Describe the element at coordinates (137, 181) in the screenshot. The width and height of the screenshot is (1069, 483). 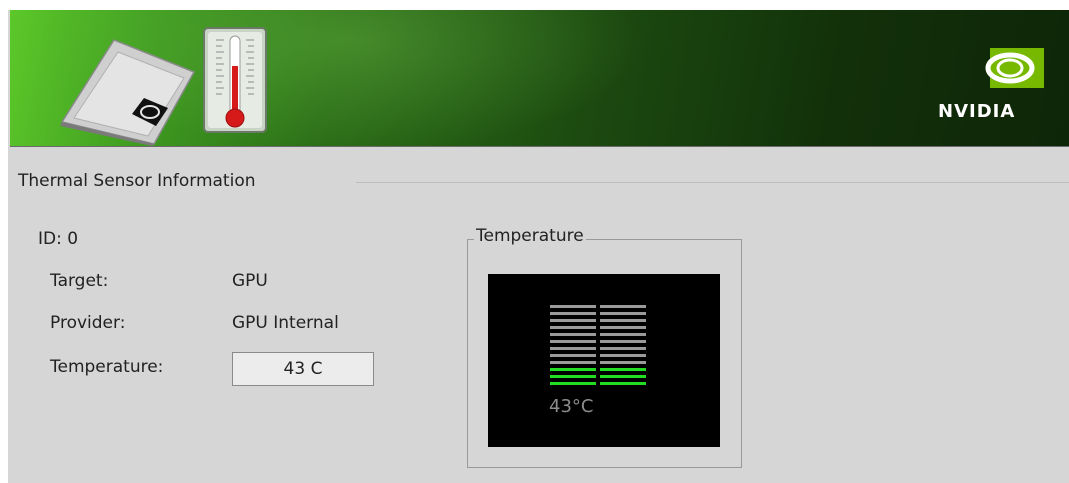
I see `section-title: Thermal Sensor Information` at that location.